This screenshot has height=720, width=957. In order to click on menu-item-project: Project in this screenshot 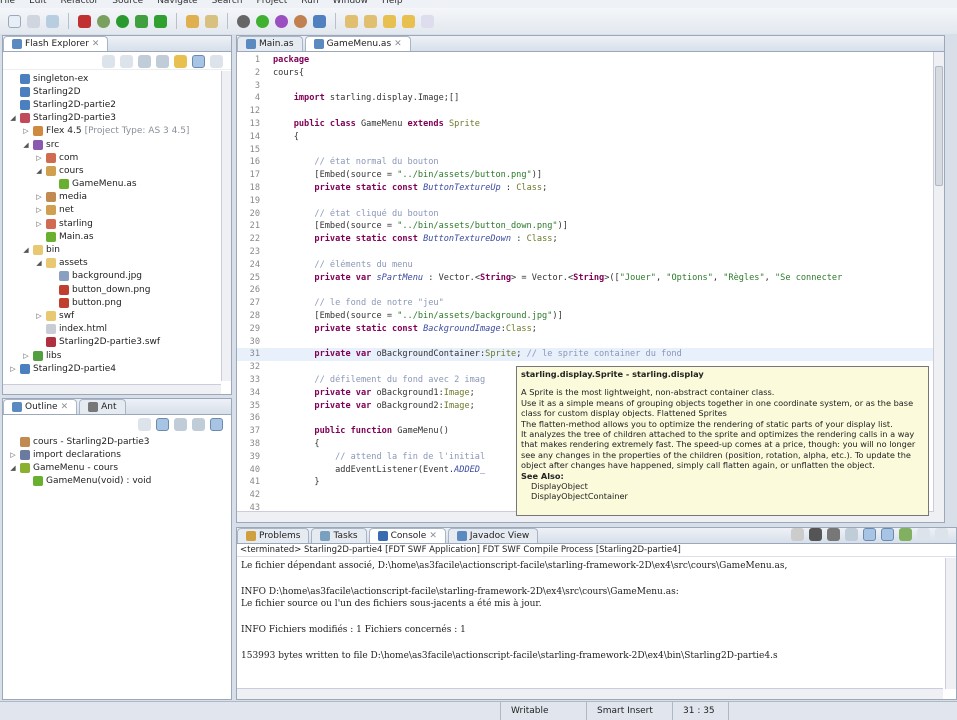, I will do `click(271, 3)`.